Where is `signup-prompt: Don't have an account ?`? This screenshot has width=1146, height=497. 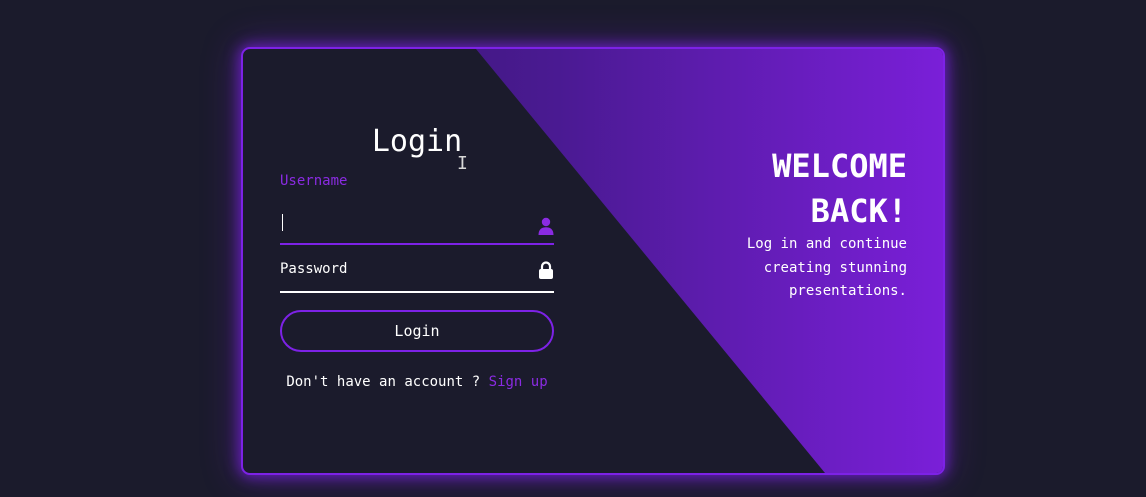 signup-prompt: Don't have an account ? is located at coordinates (383, 382).